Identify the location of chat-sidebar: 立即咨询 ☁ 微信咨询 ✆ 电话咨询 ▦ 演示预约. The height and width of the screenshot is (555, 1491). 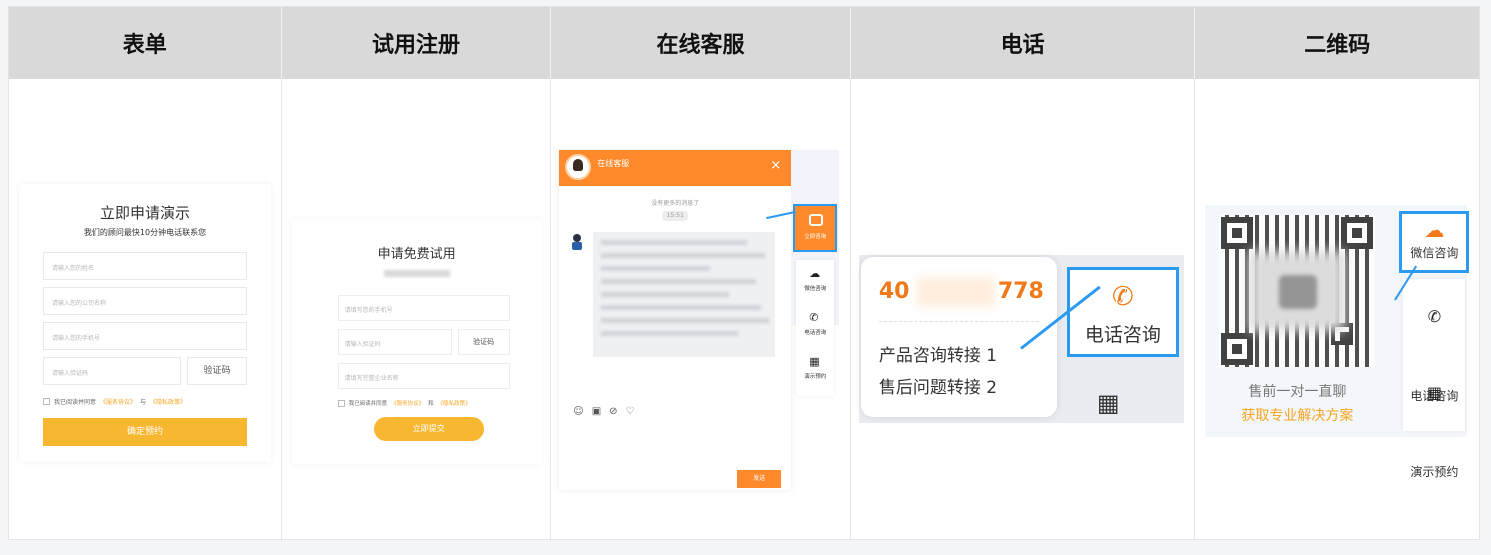
(815, 273).